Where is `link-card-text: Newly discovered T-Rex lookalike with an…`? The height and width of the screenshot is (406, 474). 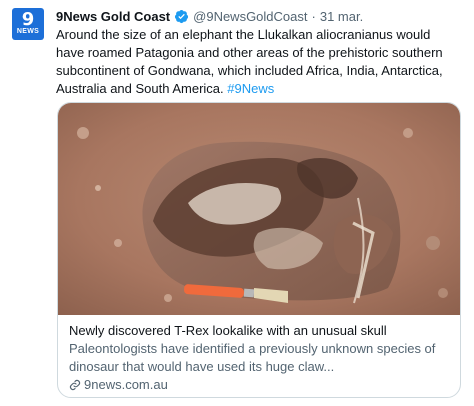
link-card-text: Newly discovered T-Rex lookalike with an… is located at coordinates (259, 357).